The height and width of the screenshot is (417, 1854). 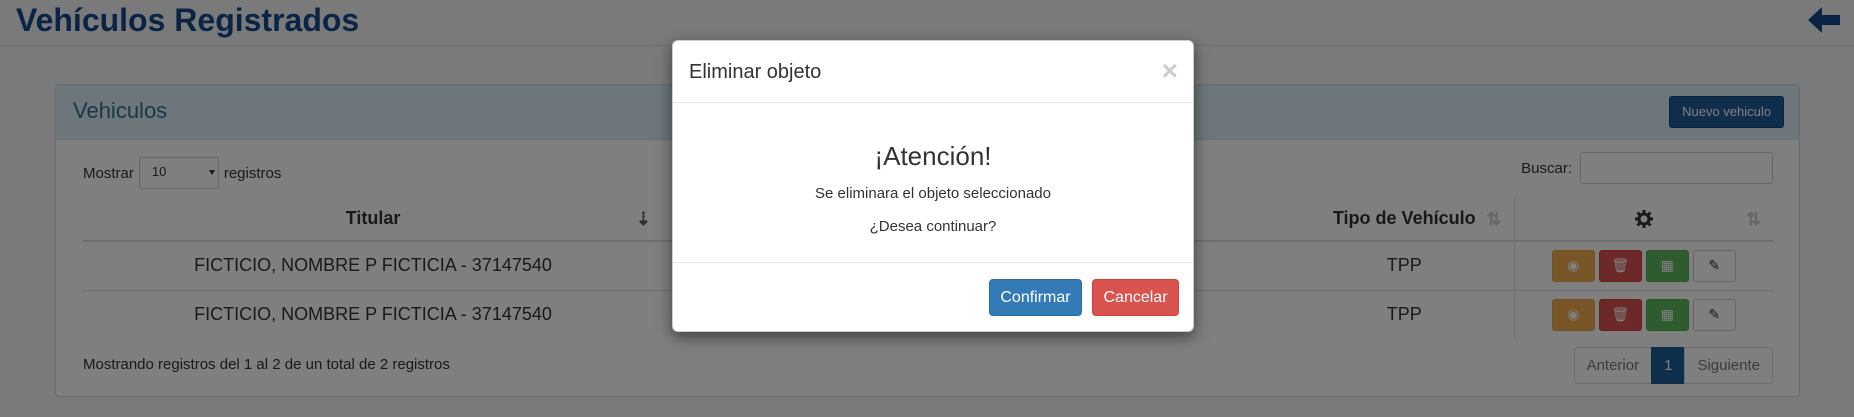 I want to click on close-icon: ×, so click(x=1170, y=71).